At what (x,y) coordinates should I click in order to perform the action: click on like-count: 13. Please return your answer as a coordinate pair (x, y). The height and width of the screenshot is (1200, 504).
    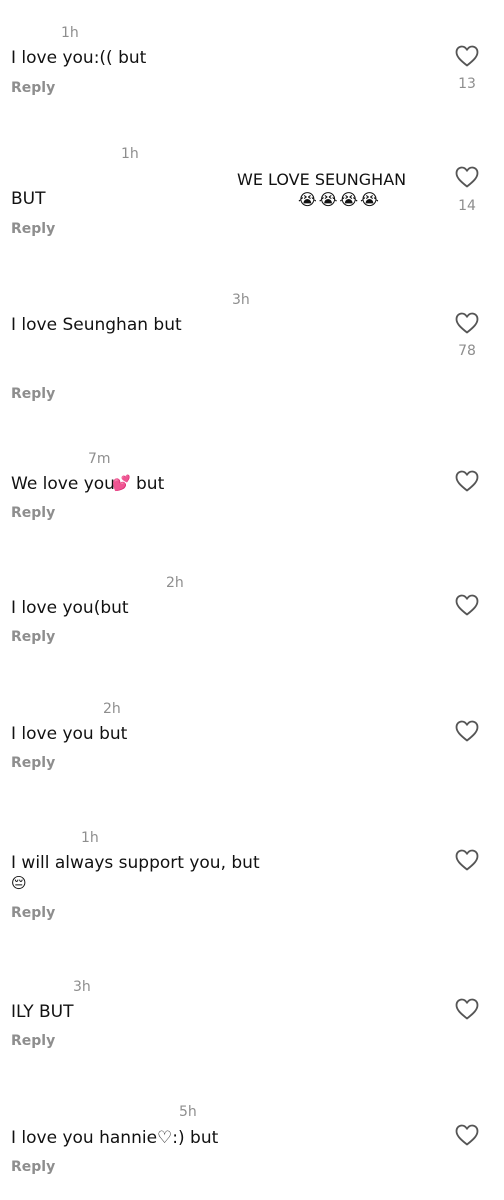
    Looking at the image, I should click on (467, 84).